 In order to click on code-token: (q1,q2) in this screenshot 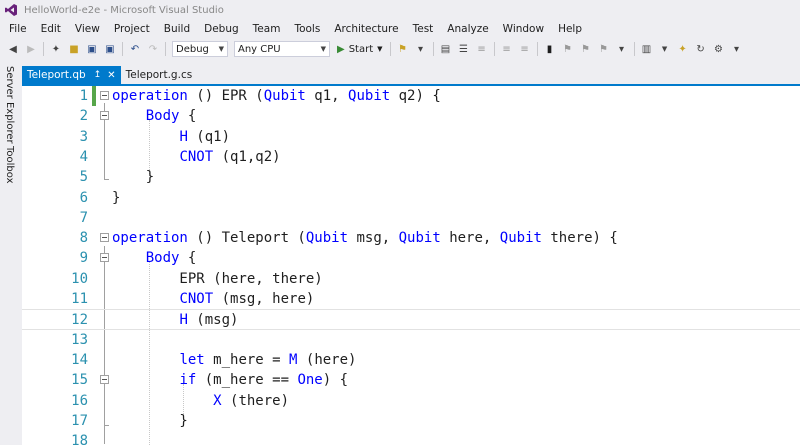, I will do `click(247, 156)`.